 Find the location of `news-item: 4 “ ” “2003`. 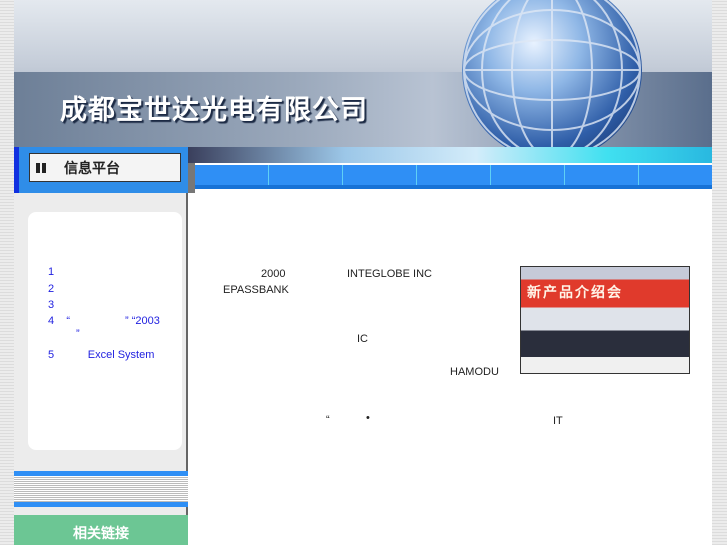

news-item: 4 “ ” “2003 is located at coordinates (104, 321).